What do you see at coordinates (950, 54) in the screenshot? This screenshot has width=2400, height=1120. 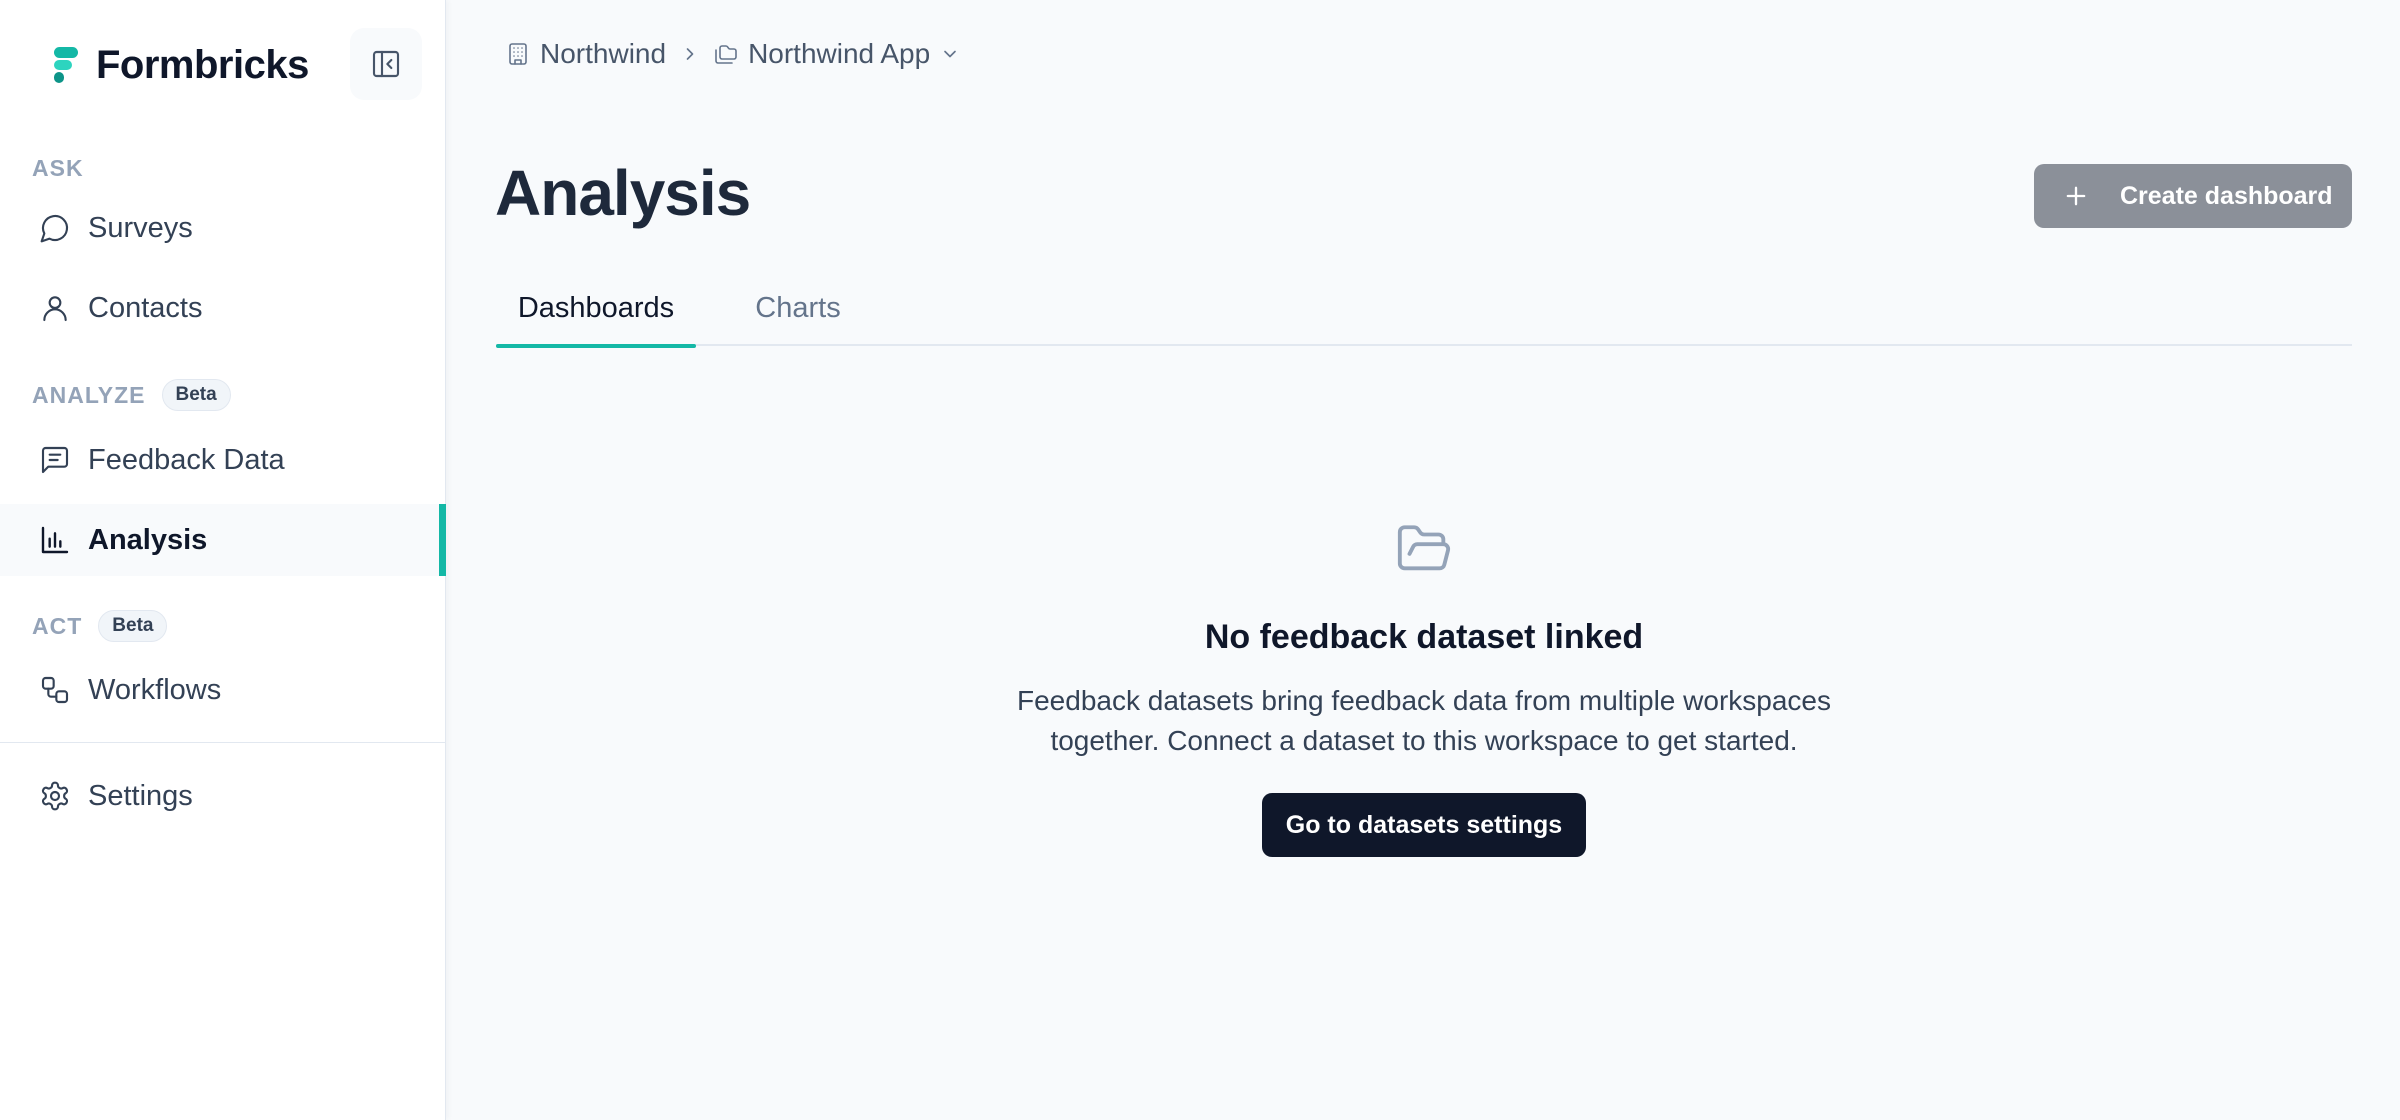 I see `chevron-down-icon` at bounding box center [950, 54].